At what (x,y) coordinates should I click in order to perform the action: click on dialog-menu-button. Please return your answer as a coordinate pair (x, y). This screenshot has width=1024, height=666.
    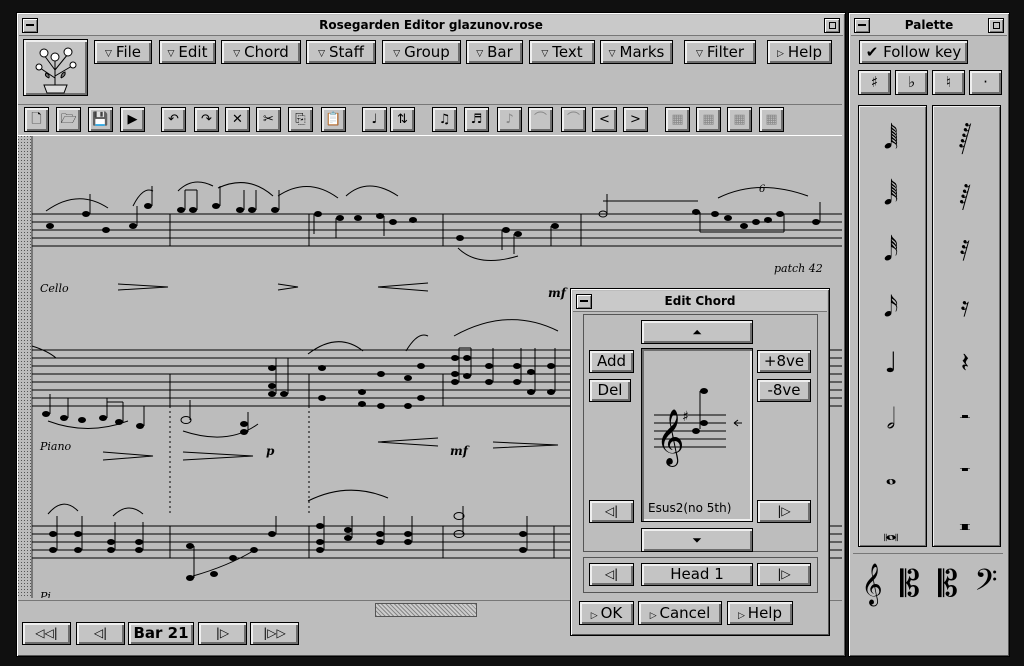
    Looking at the image, I should click on (584, 301).